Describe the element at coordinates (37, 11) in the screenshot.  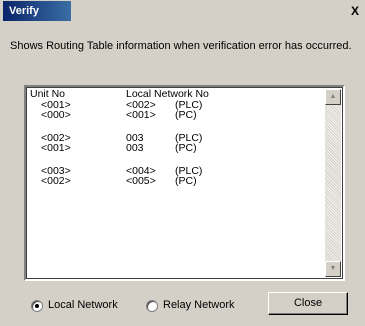
I see `window-title: Verify` at that location.